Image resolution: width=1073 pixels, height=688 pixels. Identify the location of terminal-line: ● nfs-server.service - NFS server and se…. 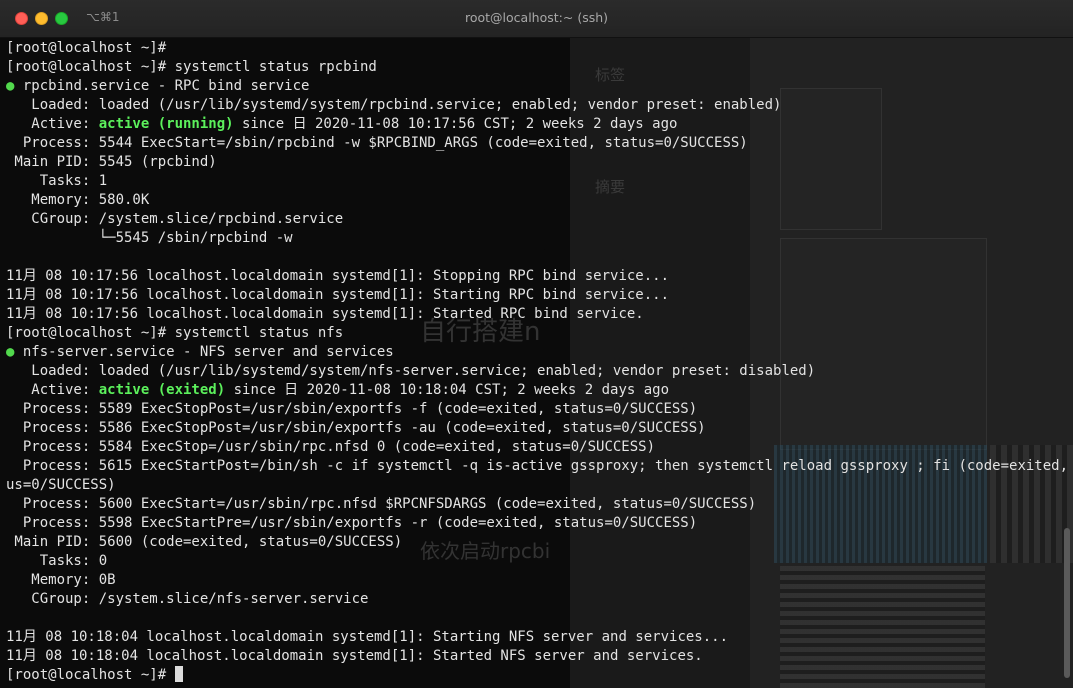
(536, 352).